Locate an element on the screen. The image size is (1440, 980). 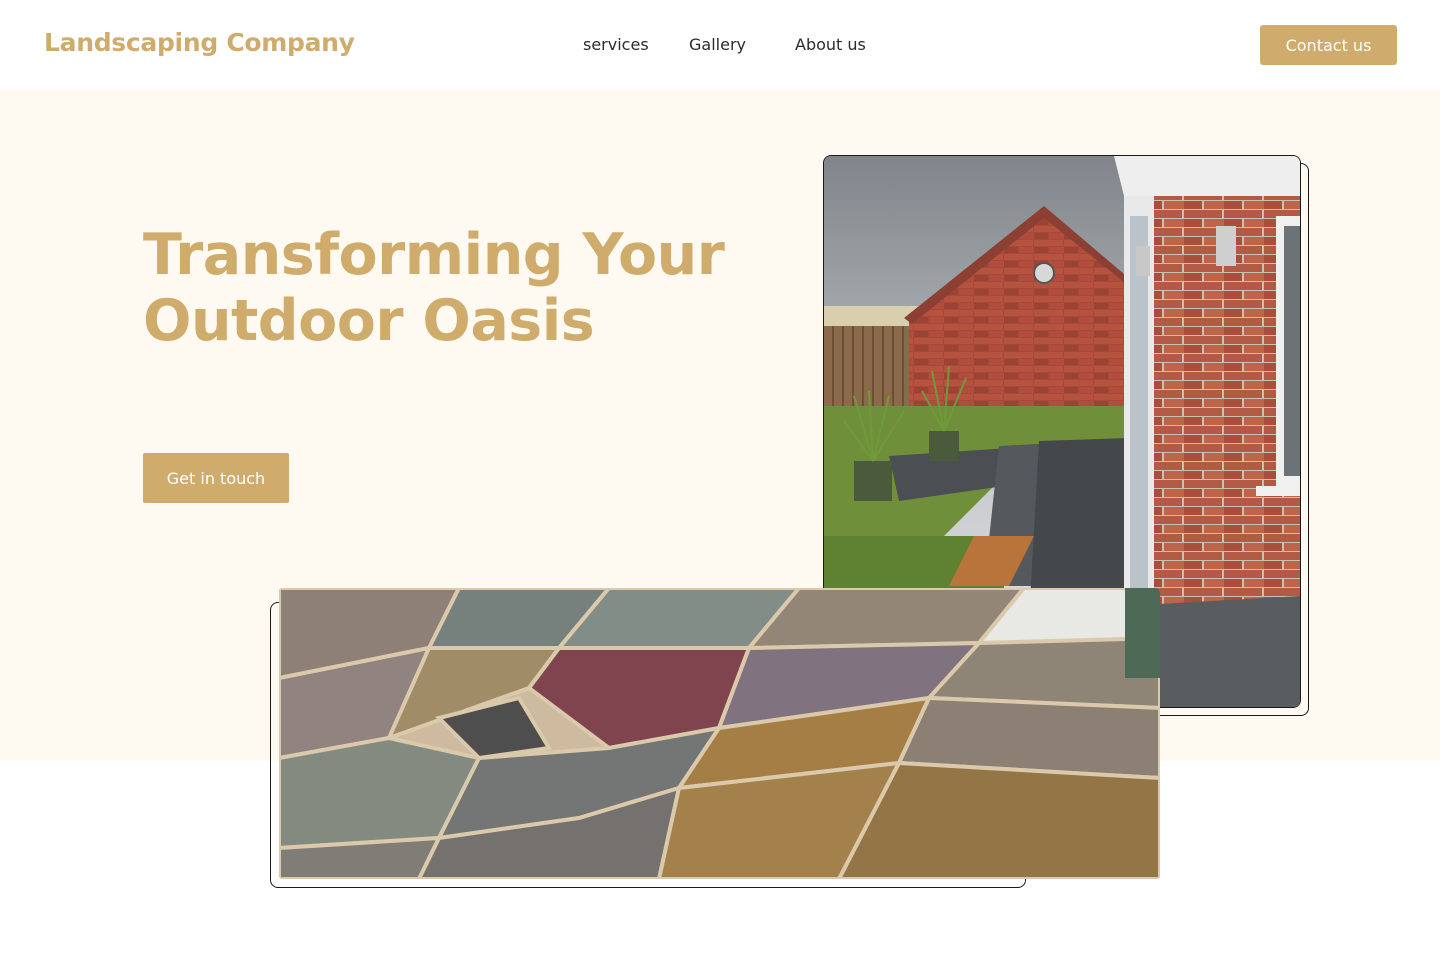
hero-title-line-1: Transforming Your is located at coordinates (434, 255).